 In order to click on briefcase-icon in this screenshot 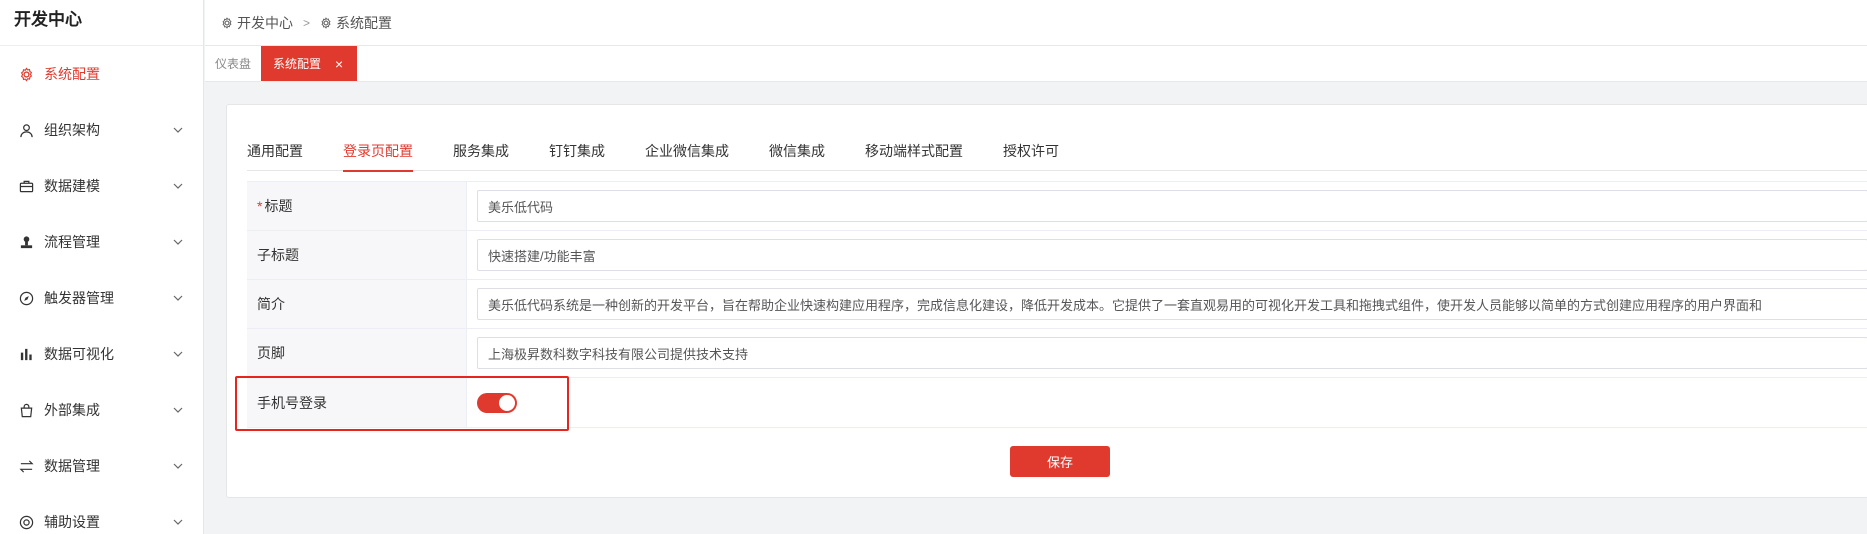, I will do `click(26, 186)`.